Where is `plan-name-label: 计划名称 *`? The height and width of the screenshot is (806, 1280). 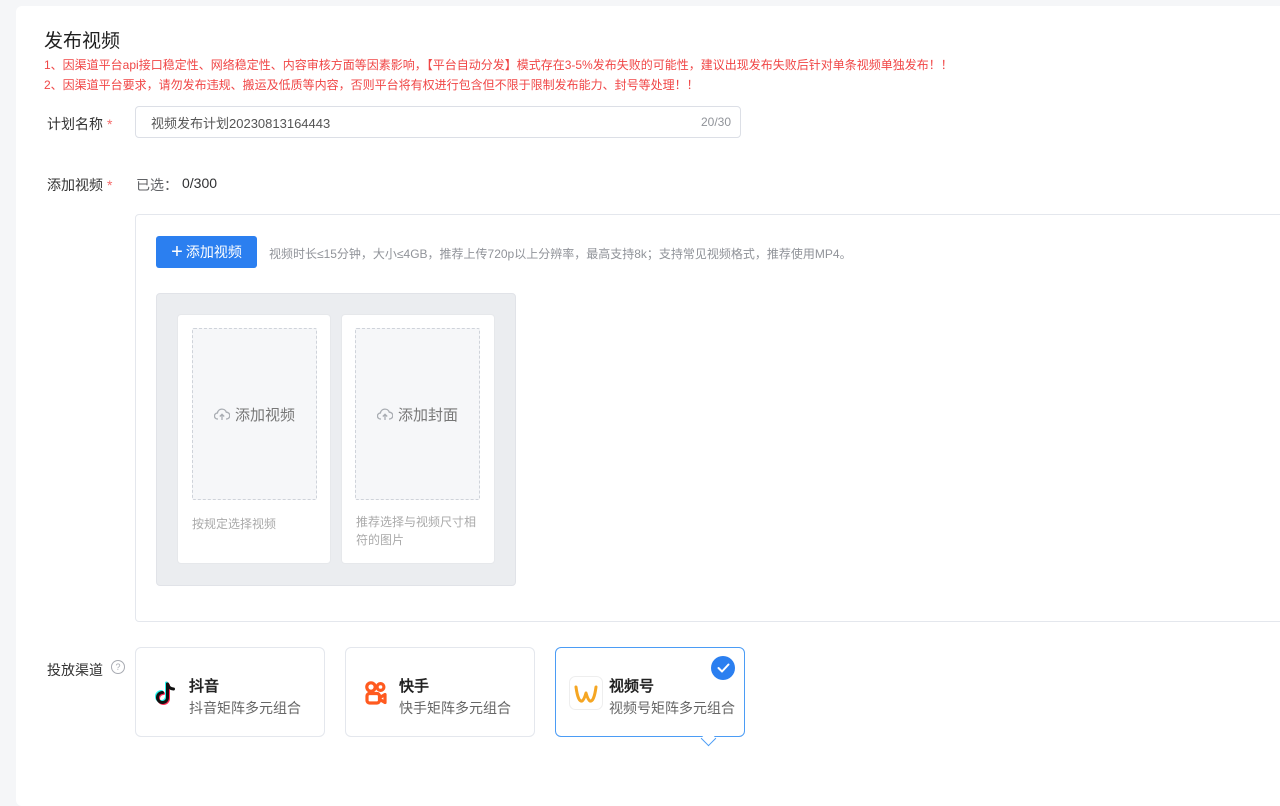 plan-name-label: 计划名称 * is located at coordinates (80, 124).